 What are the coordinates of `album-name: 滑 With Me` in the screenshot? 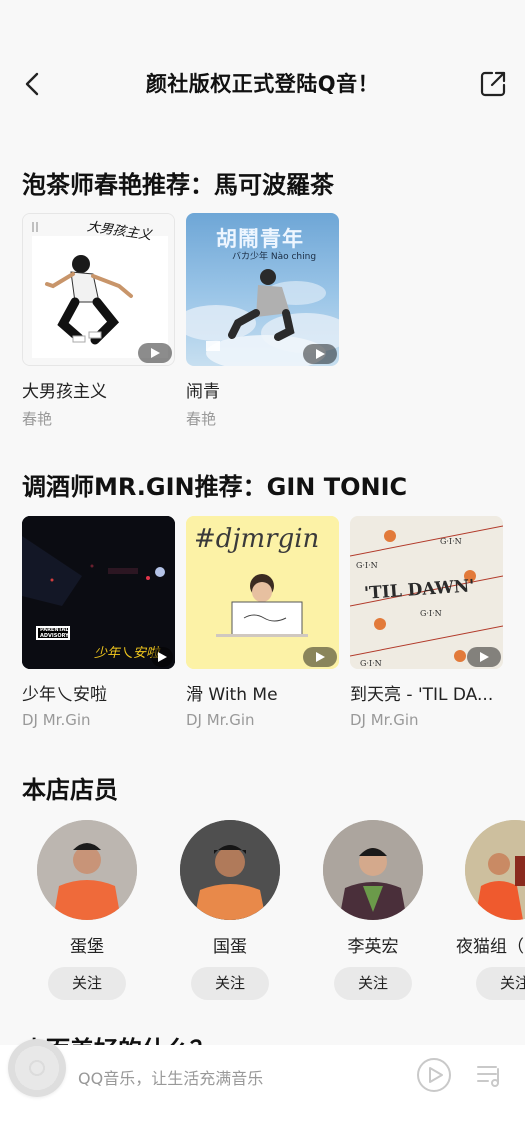 It's located at (232, 695).